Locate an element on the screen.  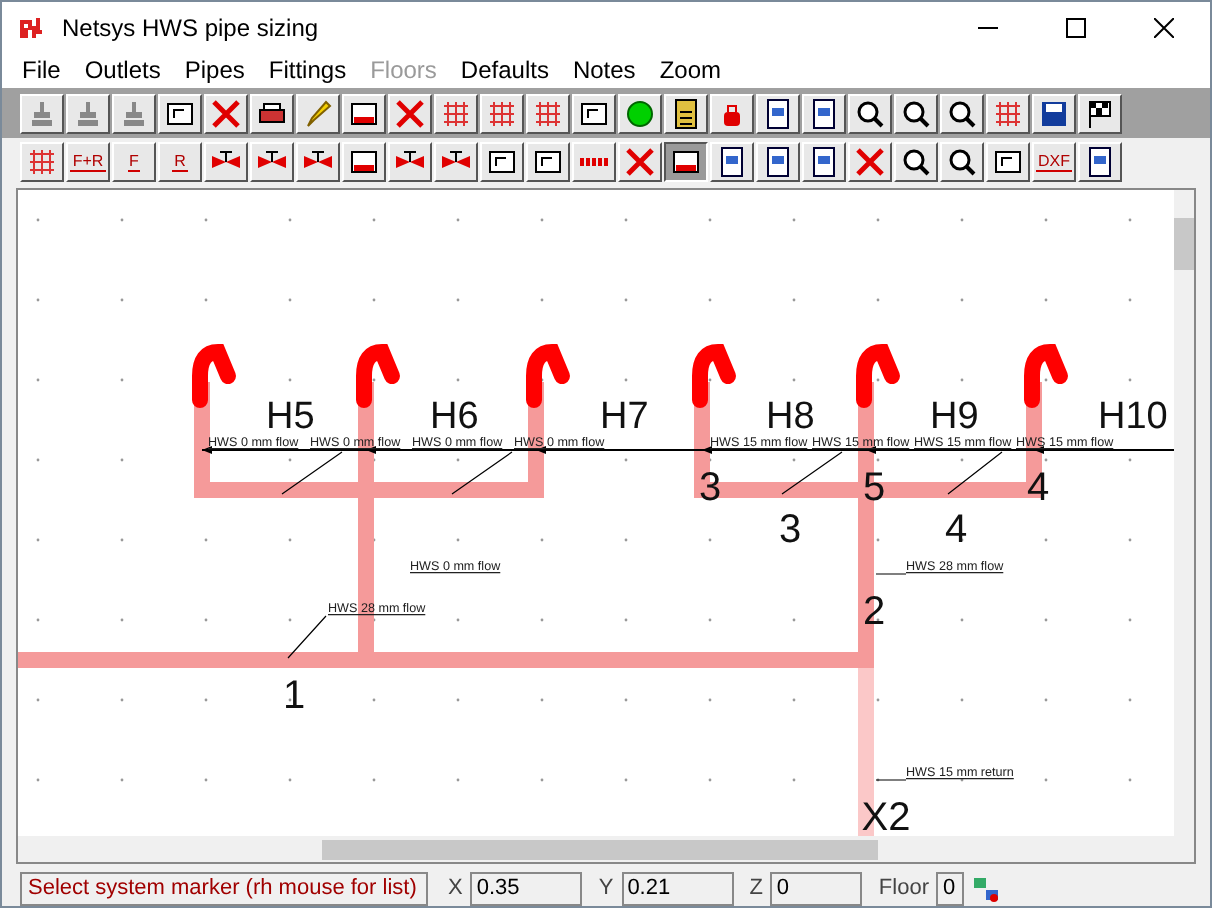
toolbar-button: DXF is located at coordinates (1054, 162).